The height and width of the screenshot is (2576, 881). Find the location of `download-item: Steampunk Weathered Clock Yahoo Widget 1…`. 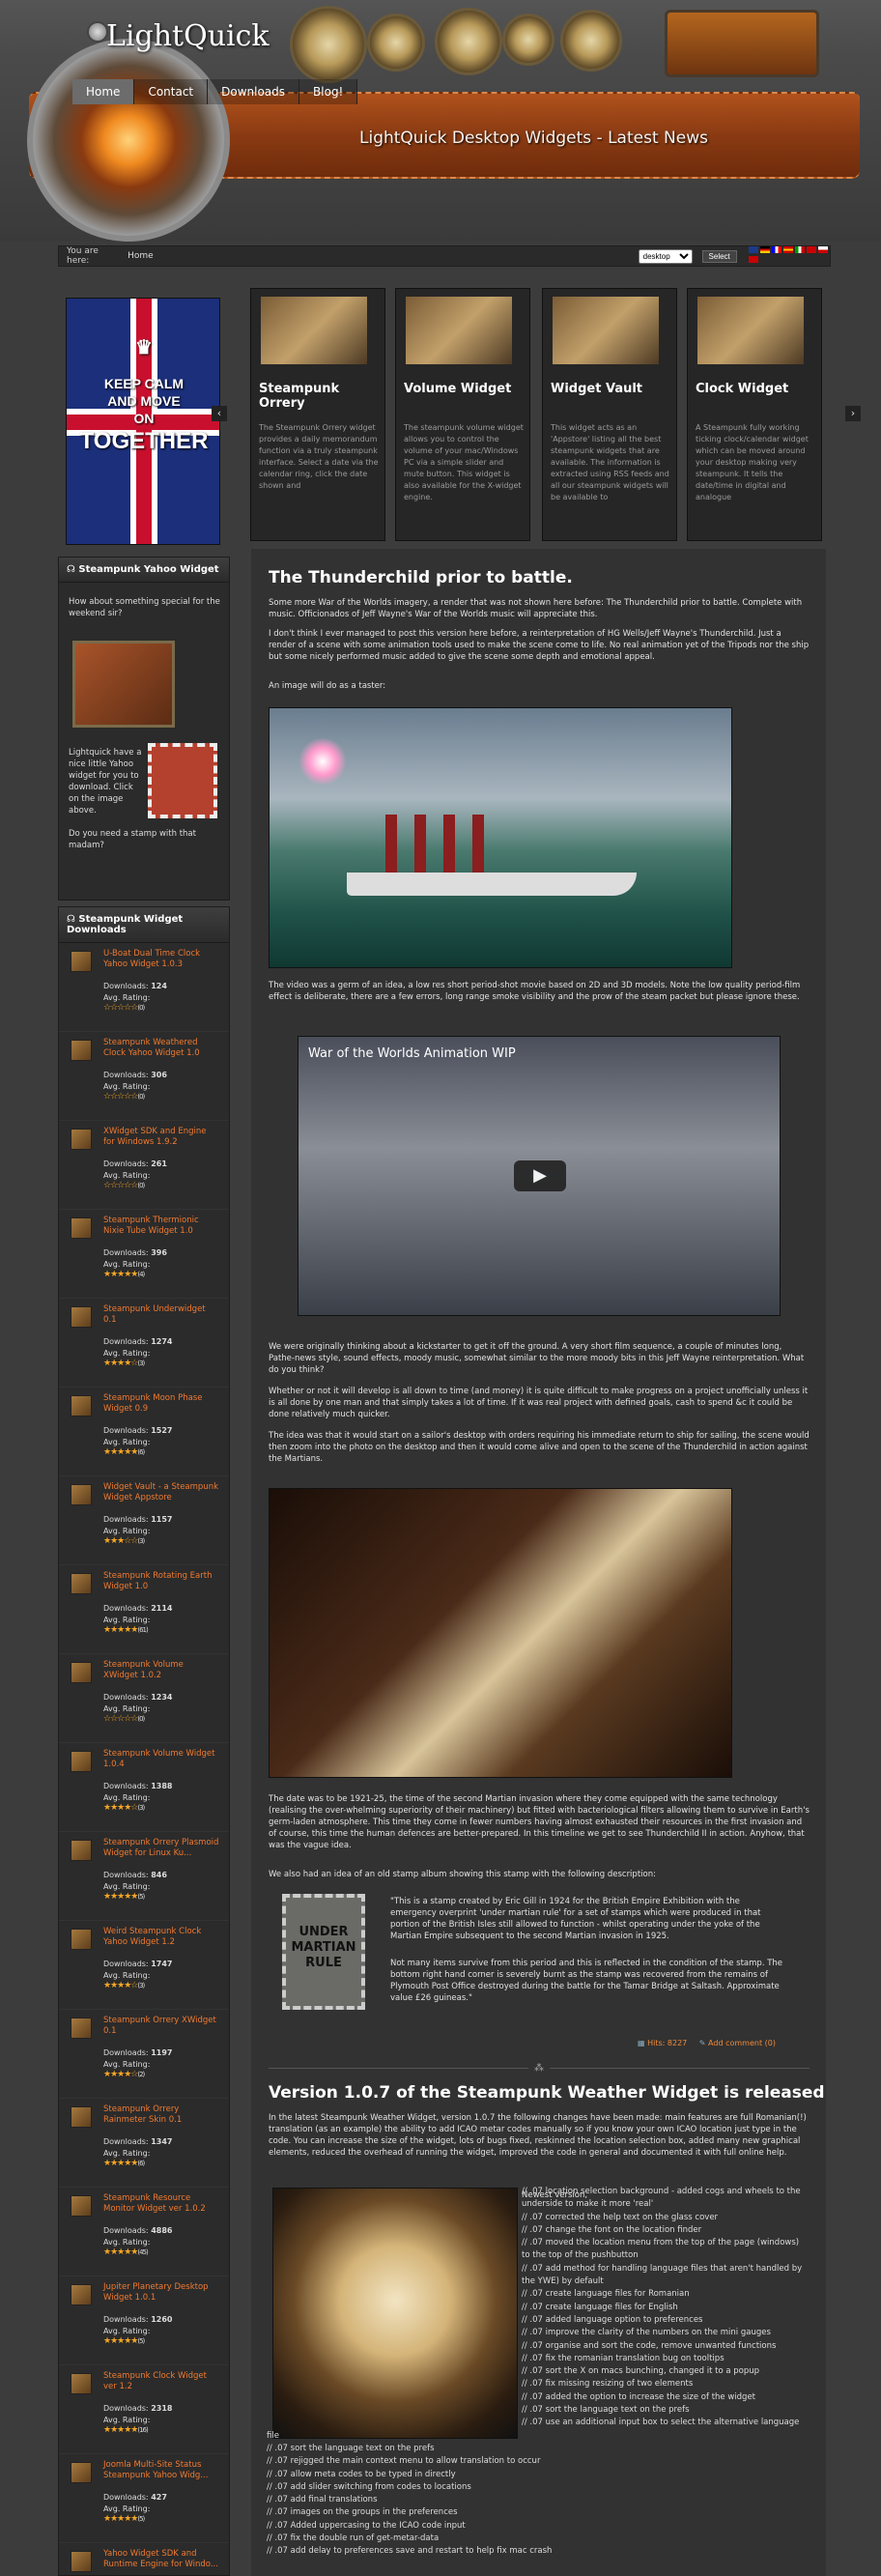

download-item: Steampunk Weathered Clock Yahoo Widget 1… is located at coordinates (144, 1077).